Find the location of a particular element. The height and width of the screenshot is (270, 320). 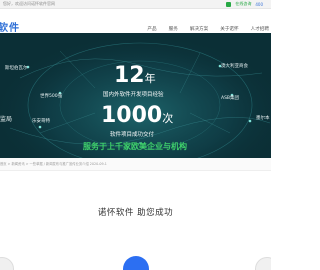

nav-item-services: 服务 is located at coordinates (173, 29).